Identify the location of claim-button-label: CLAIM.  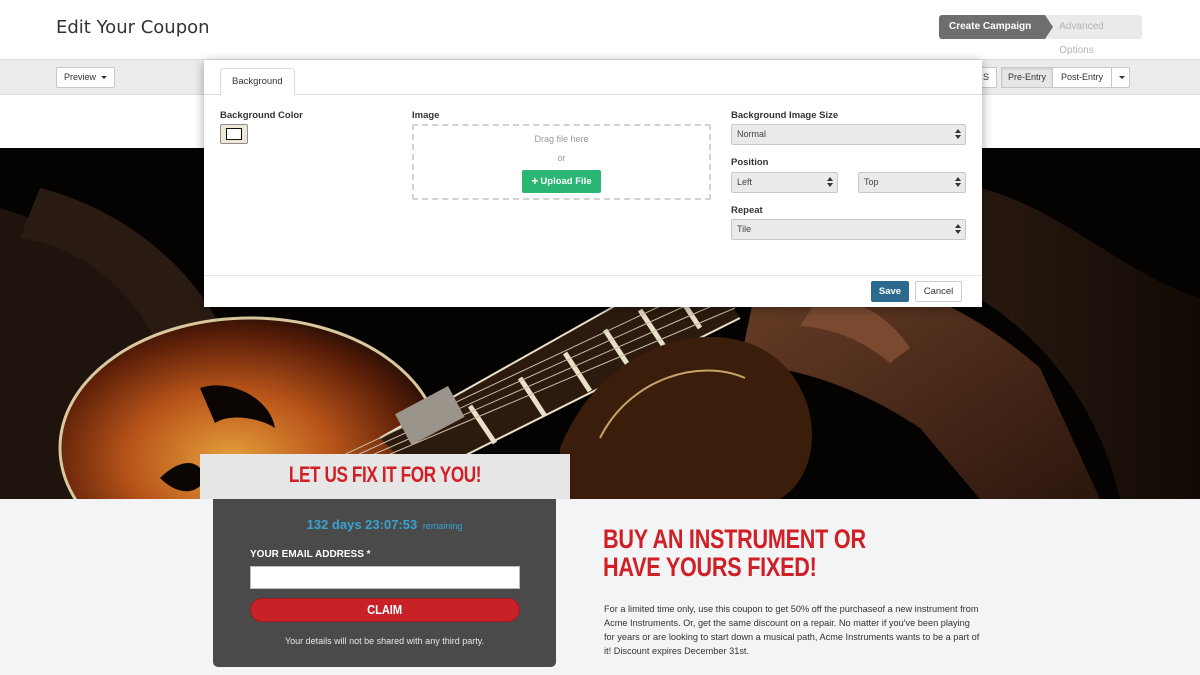
(385, 609).